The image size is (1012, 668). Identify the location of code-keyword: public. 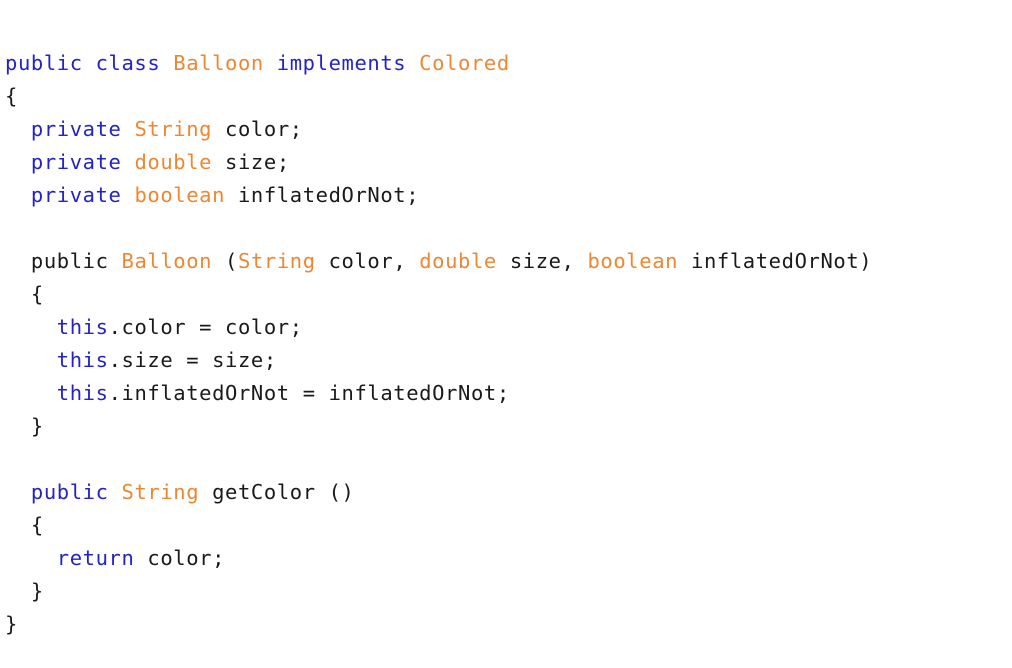
(76, 492).